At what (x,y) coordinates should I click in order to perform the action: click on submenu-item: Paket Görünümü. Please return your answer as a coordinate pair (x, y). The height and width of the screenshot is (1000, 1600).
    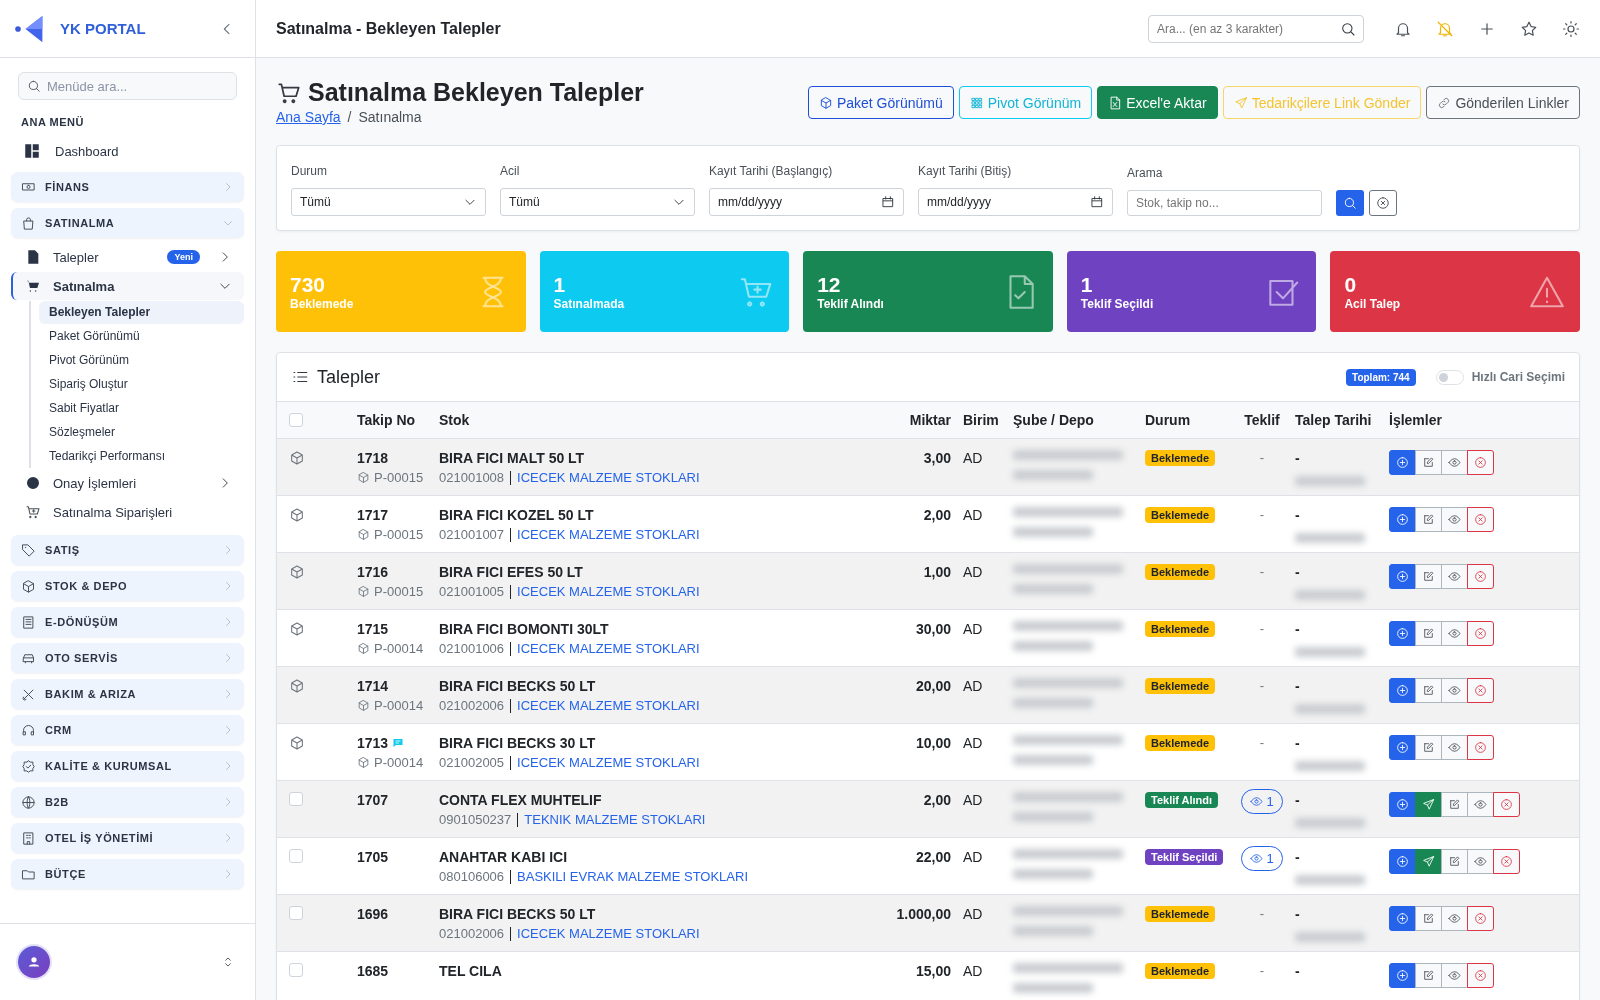
    Looking at the image, I should click on (141, 336).